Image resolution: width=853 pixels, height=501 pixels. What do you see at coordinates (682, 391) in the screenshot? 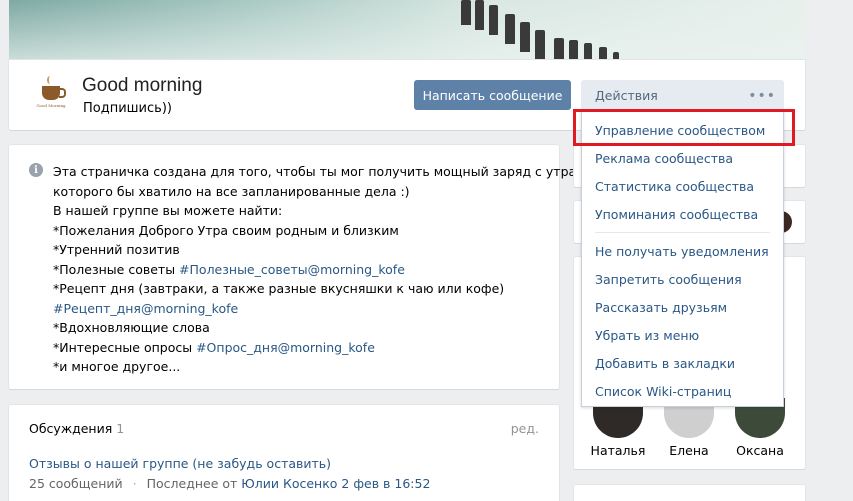
I see `menu-item-wiki-pages: Список Wiki-страниц` at bounding box center [682, 391].